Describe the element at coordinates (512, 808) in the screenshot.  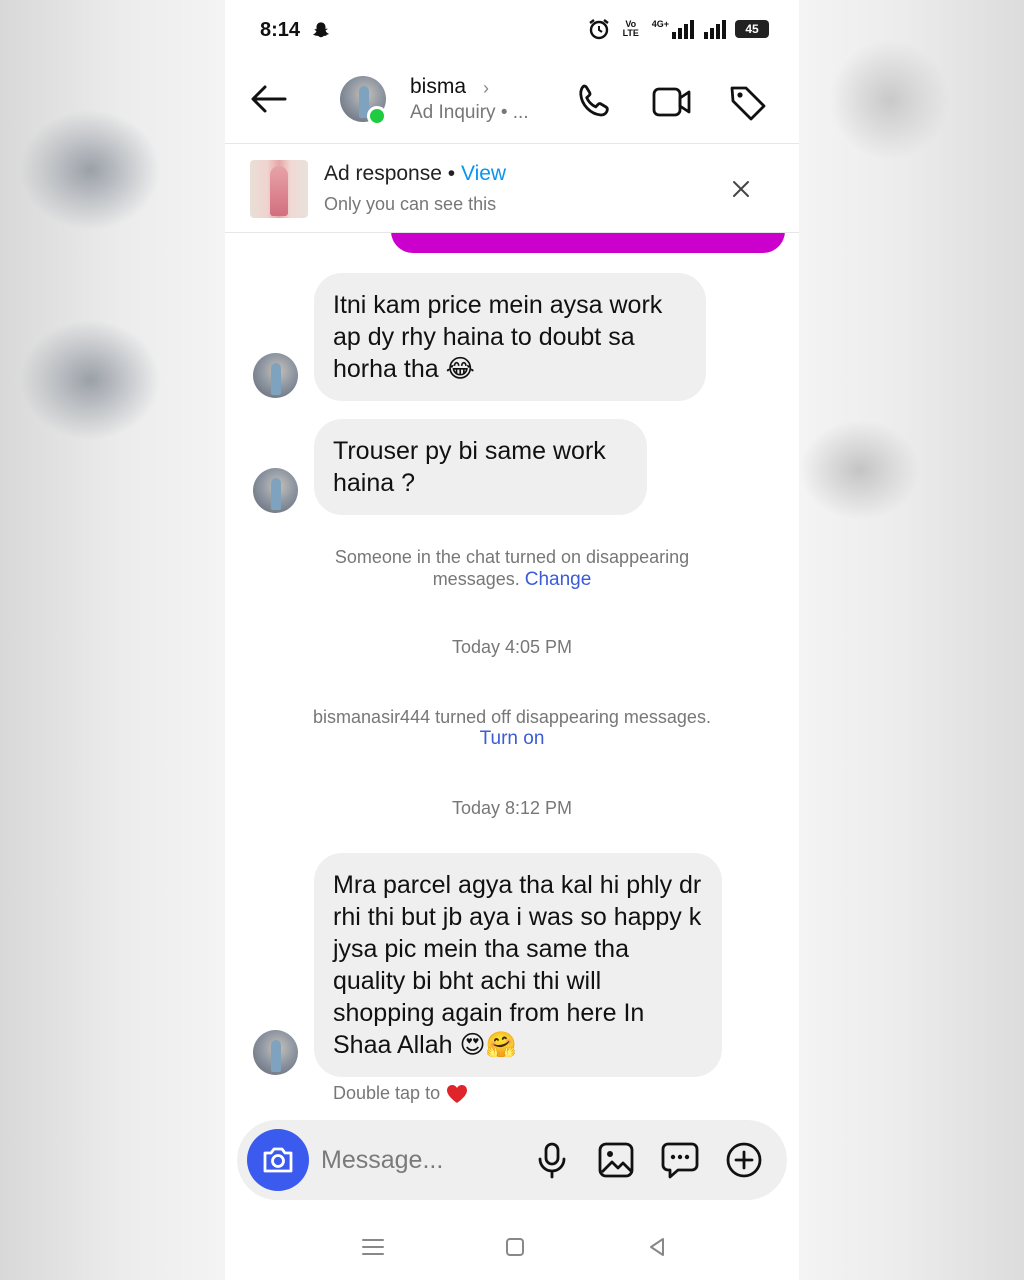
I see `timestamp: Today 8:12 PM` at that location.